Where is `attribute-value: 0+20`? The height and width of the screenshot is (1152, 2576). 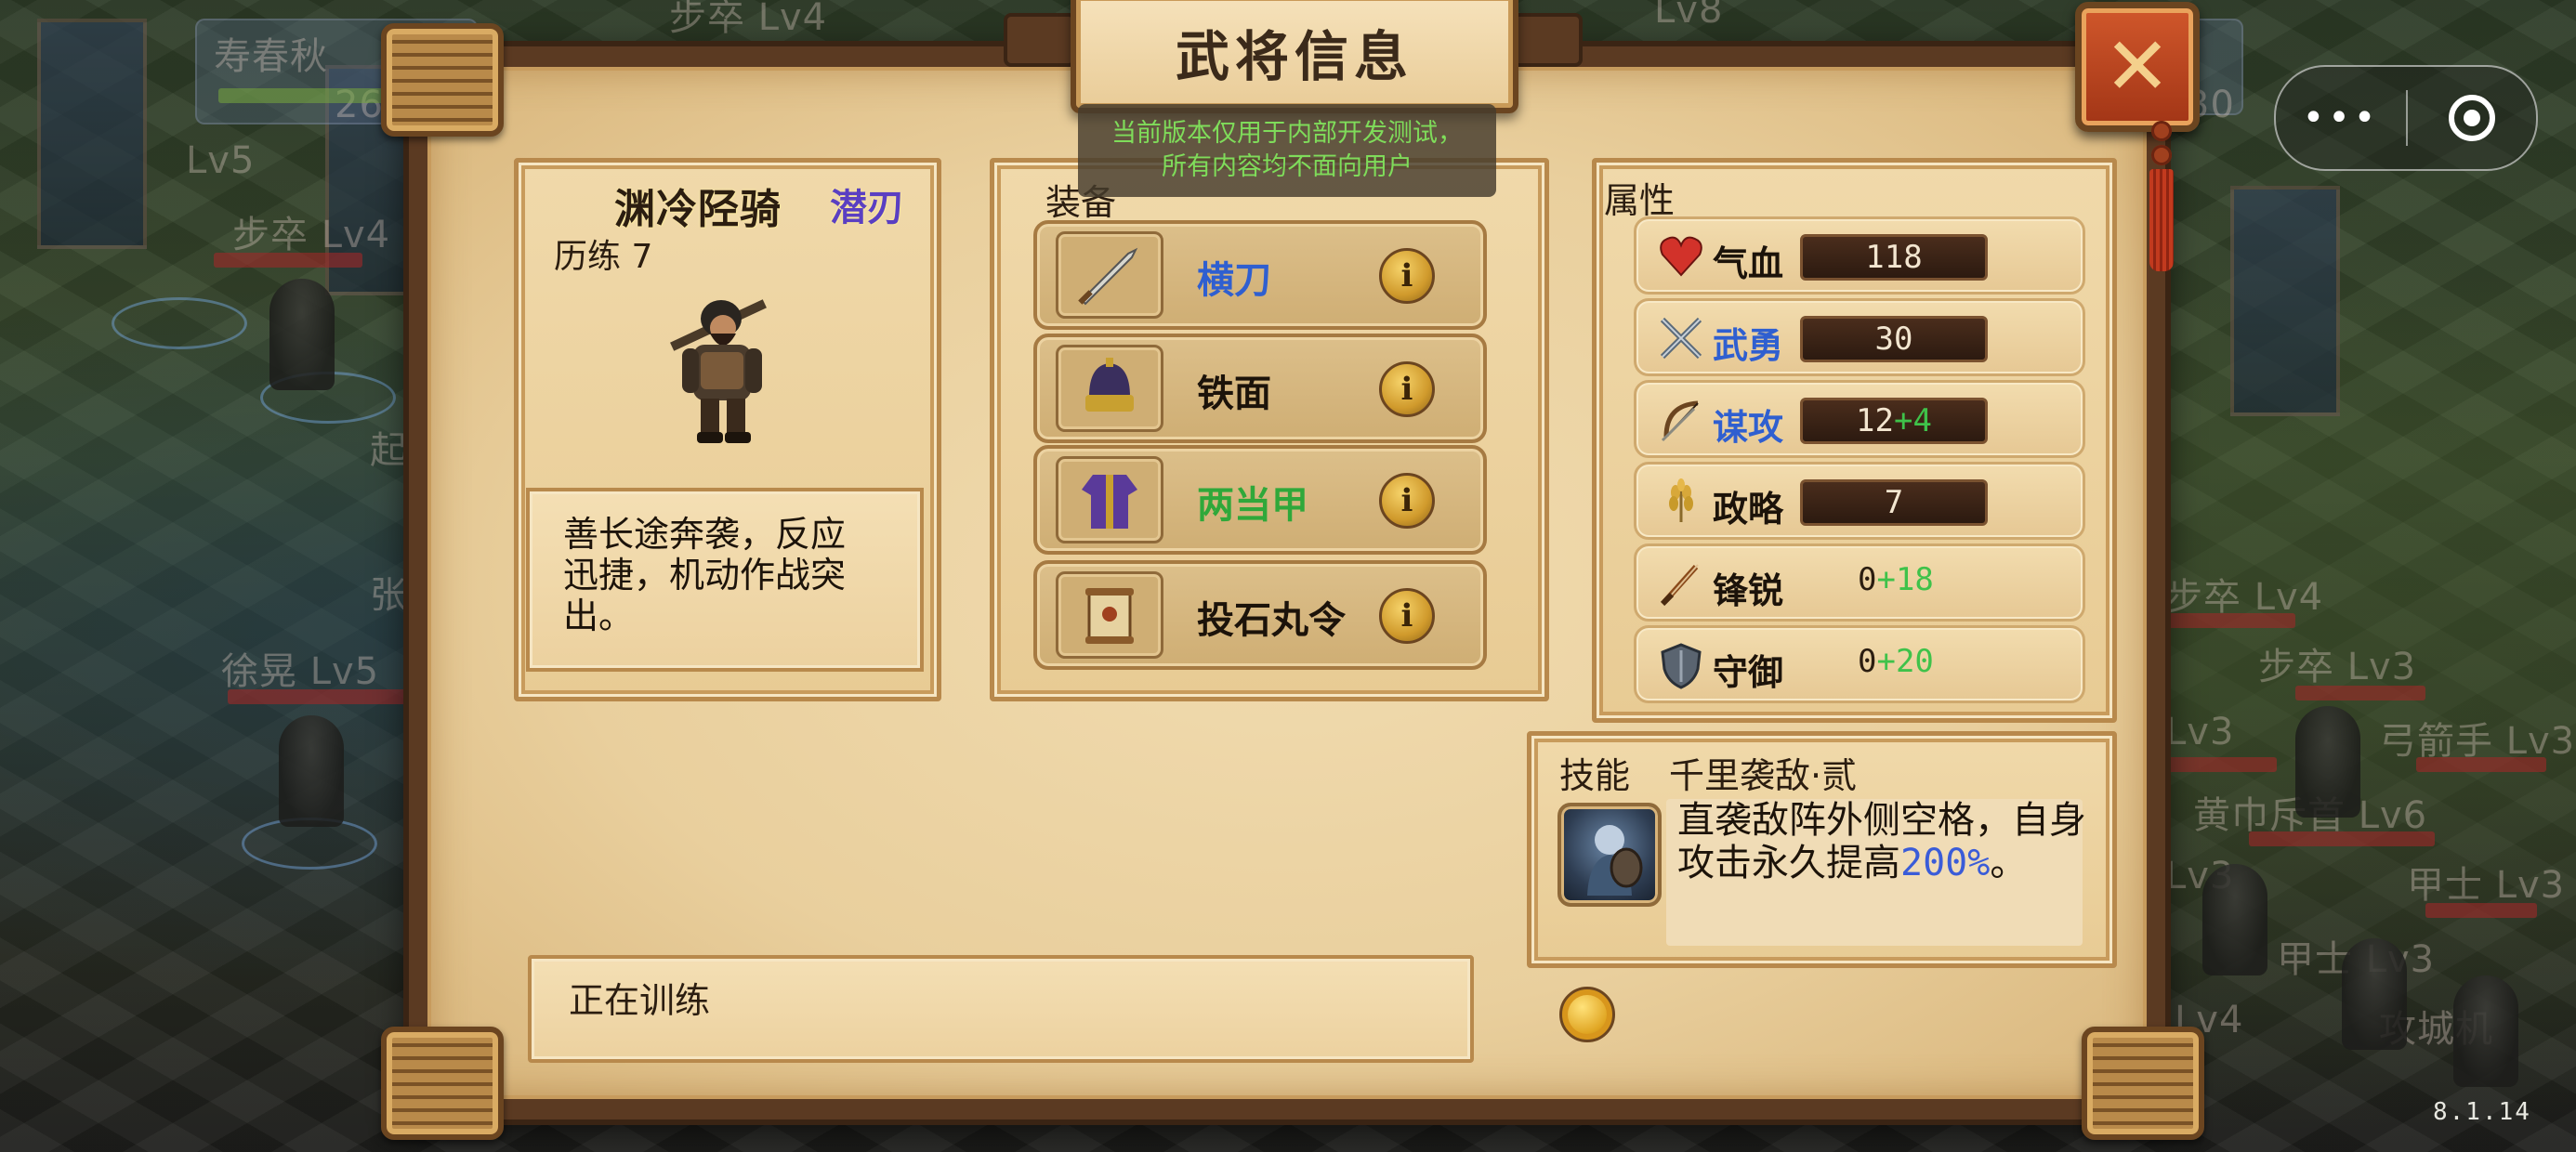
attribute-value: 0+20 is located at coordinates (1896, 661).